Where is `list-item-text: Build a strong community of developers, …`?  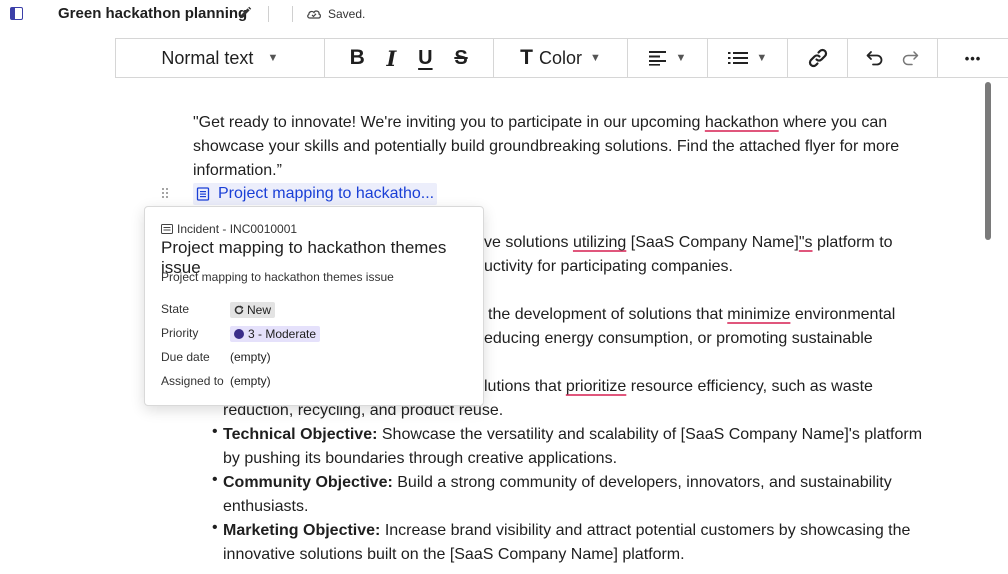 list-item-text: Build a strong community of developers, … is located at coordinates (642, 482).